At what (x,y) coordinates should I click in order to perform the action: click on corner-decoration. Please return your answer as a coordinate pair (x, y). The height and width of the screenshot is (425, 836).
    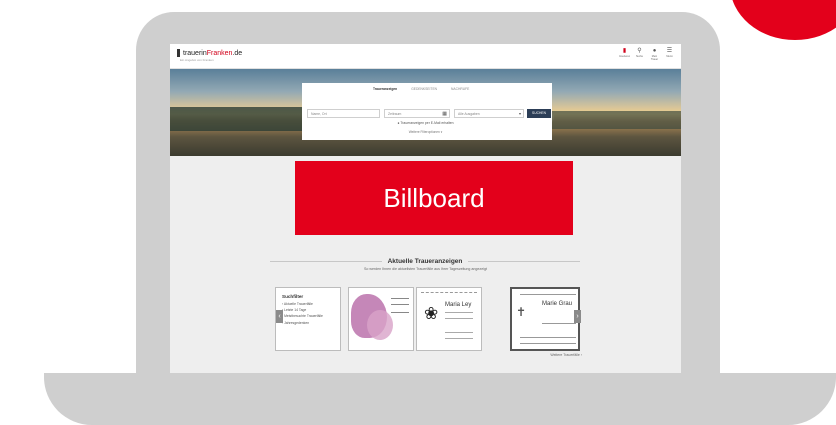
    Looking at the image, I should click on (783, 20).